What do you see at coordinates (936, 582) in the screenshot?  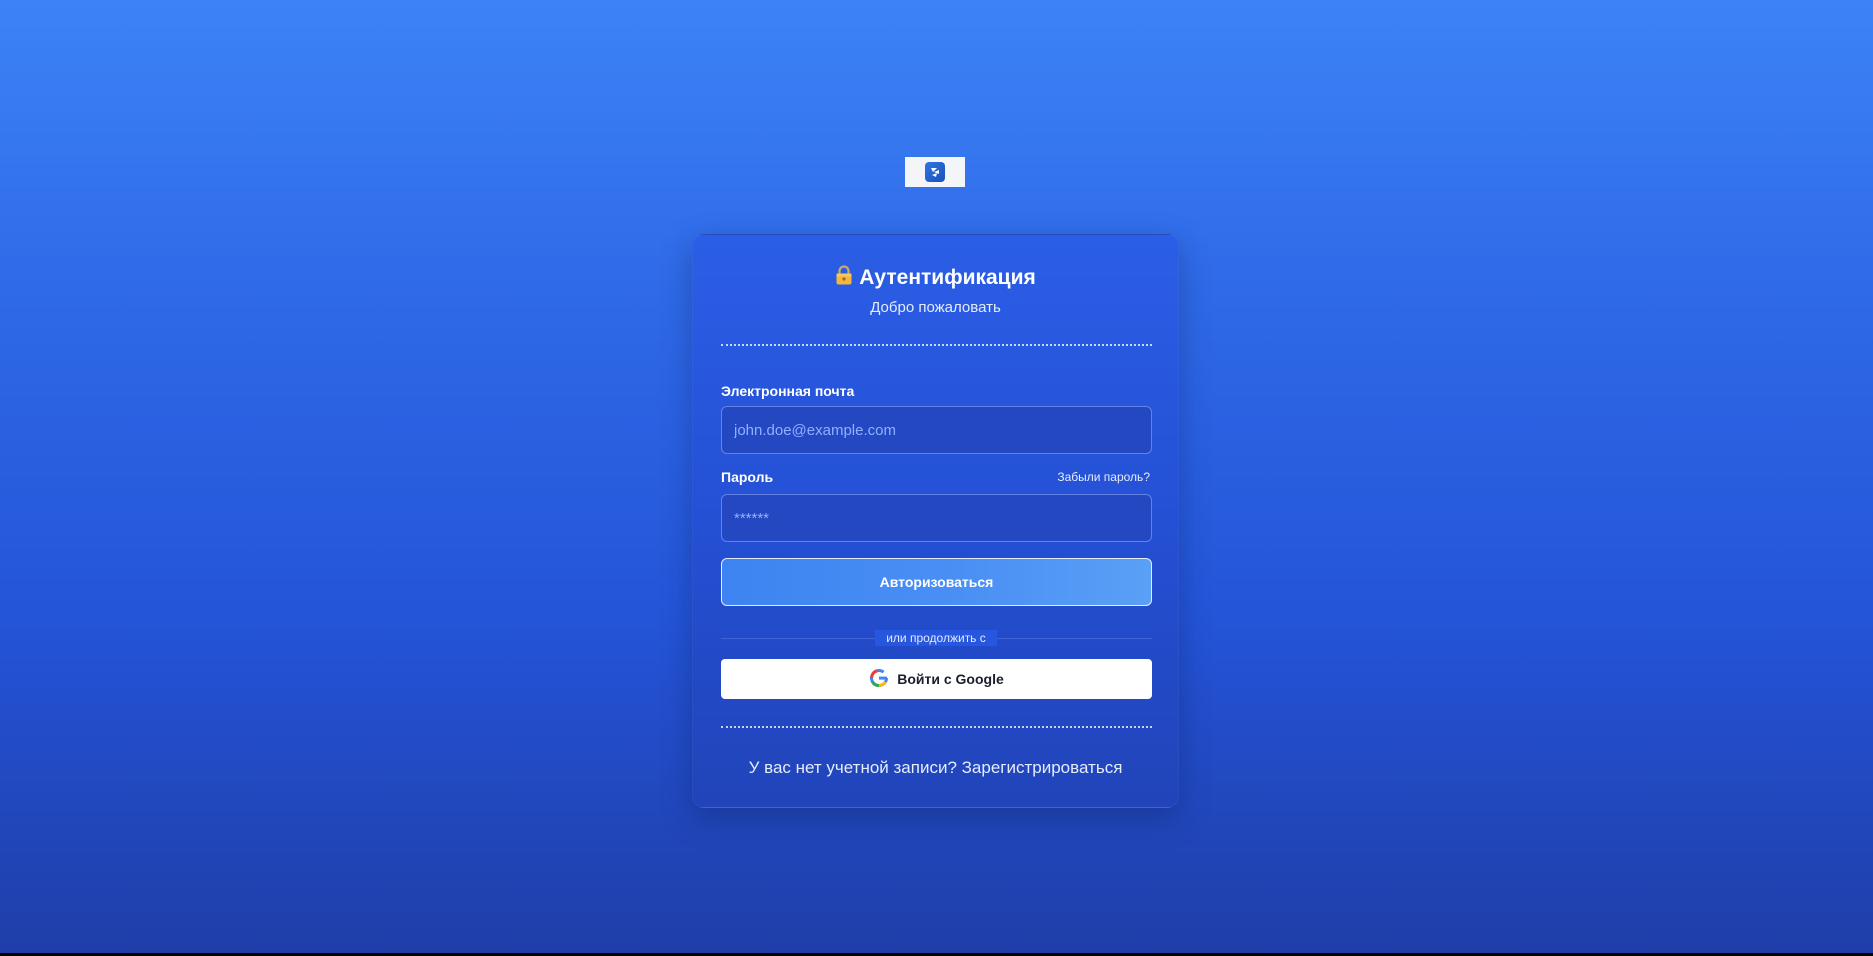 I see `login-button: Авторизоваться` at bounding box center [936, 582].